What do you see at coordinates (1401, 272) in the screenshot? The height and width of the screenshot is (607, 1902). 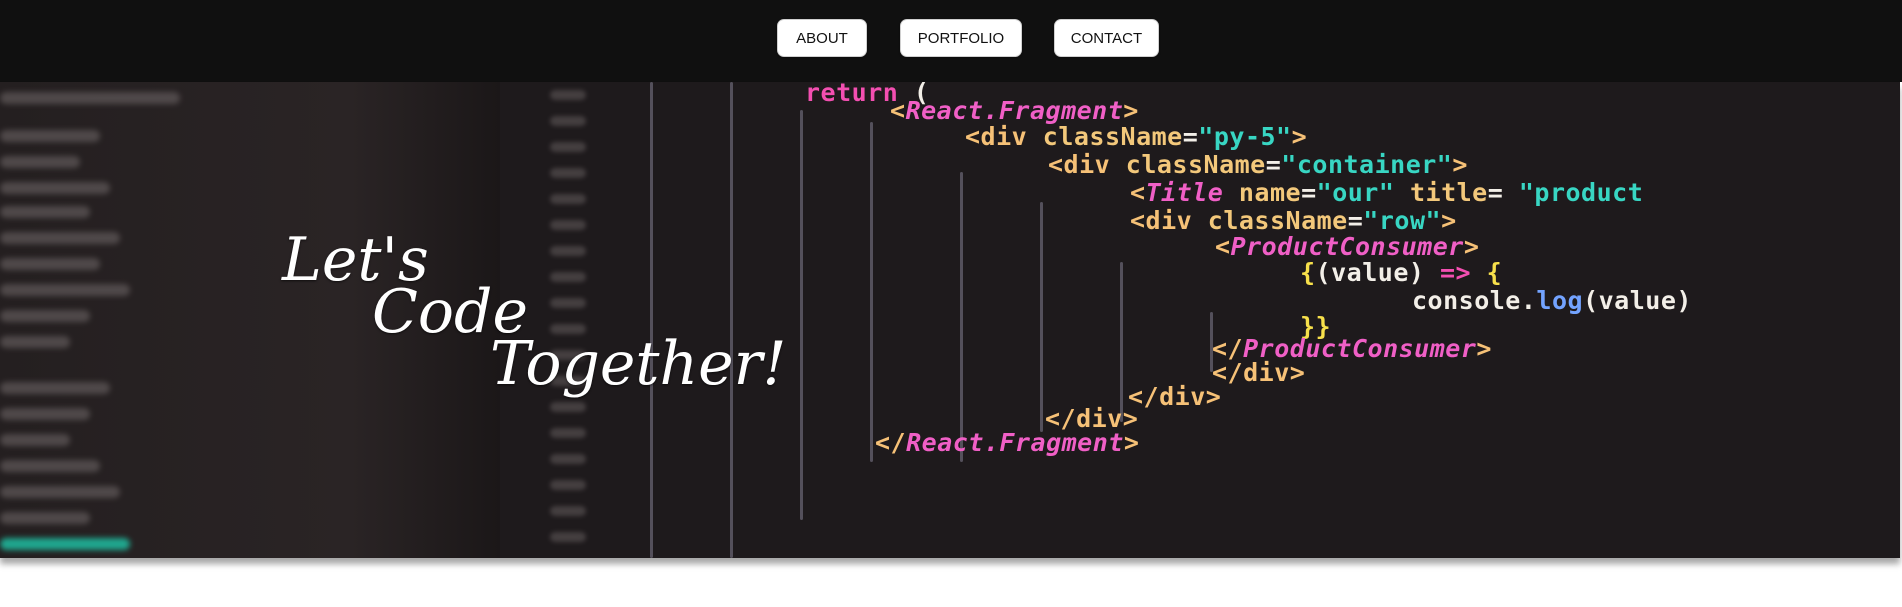 I see `code-line: {(value) => {` at bounding box center [1401, 272].